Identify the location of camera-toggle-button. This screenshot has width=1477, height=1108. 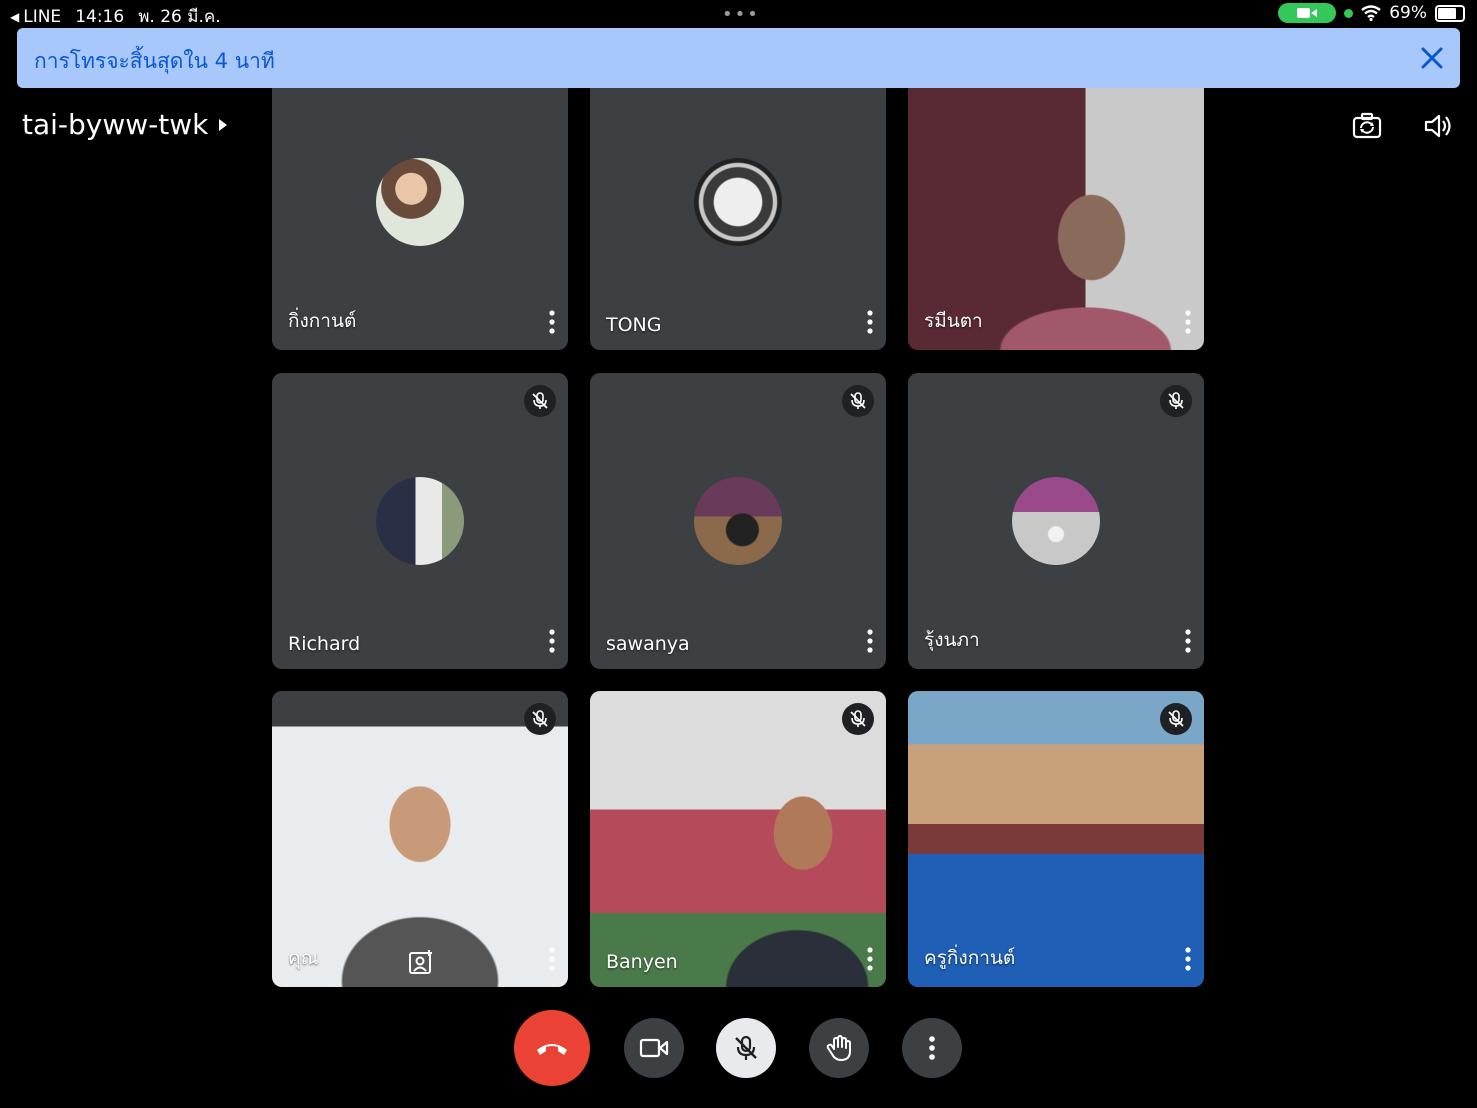
(654, 1048).